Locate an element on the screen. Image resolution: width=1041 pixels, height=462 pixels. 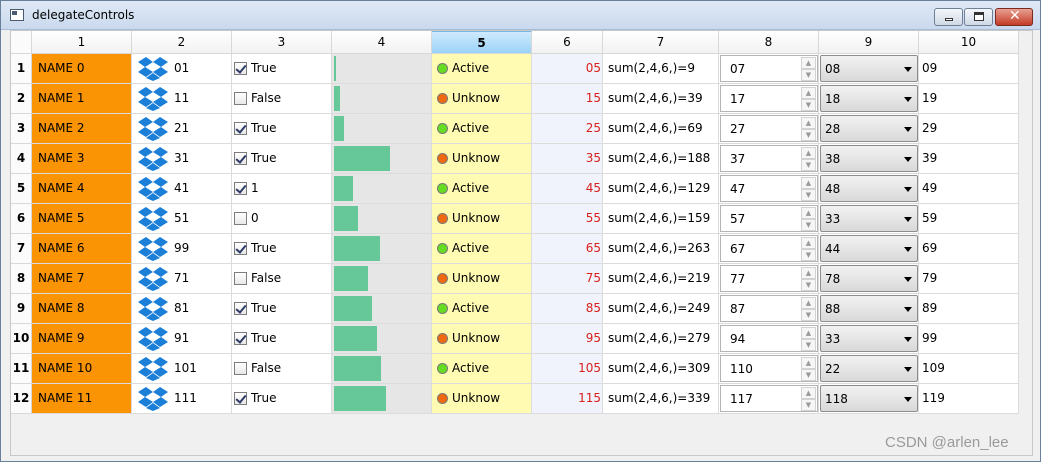
row-header: 8 is located at coordinates (21, 279).